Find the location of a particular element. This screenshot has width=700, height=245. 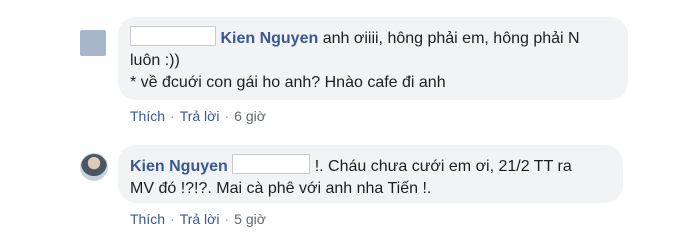

comment-actions: Thích · Trả lời · 6 giờ is located at coordinates (198, 116).